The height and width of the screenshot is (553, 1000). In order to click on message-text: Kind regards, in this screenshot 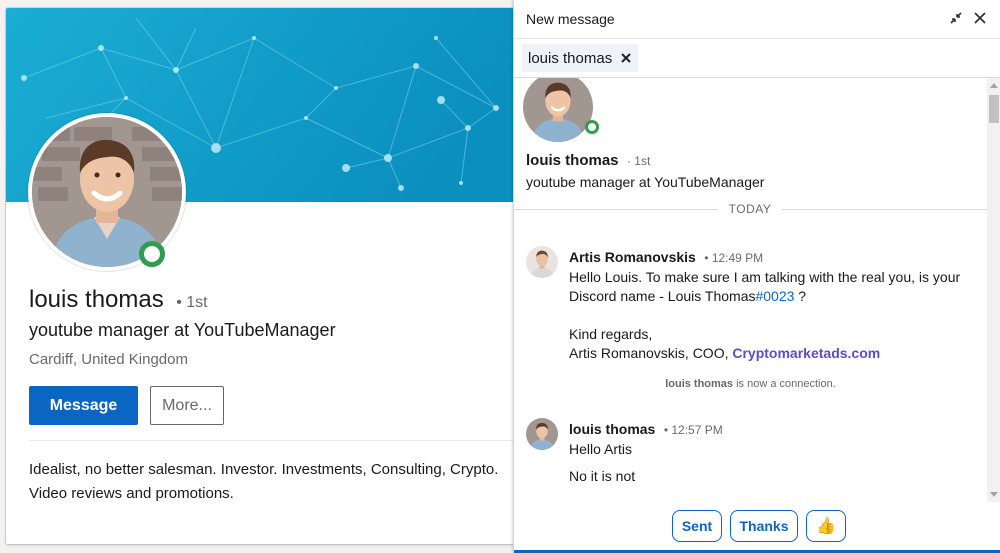, I will do `click(611, 334)`.